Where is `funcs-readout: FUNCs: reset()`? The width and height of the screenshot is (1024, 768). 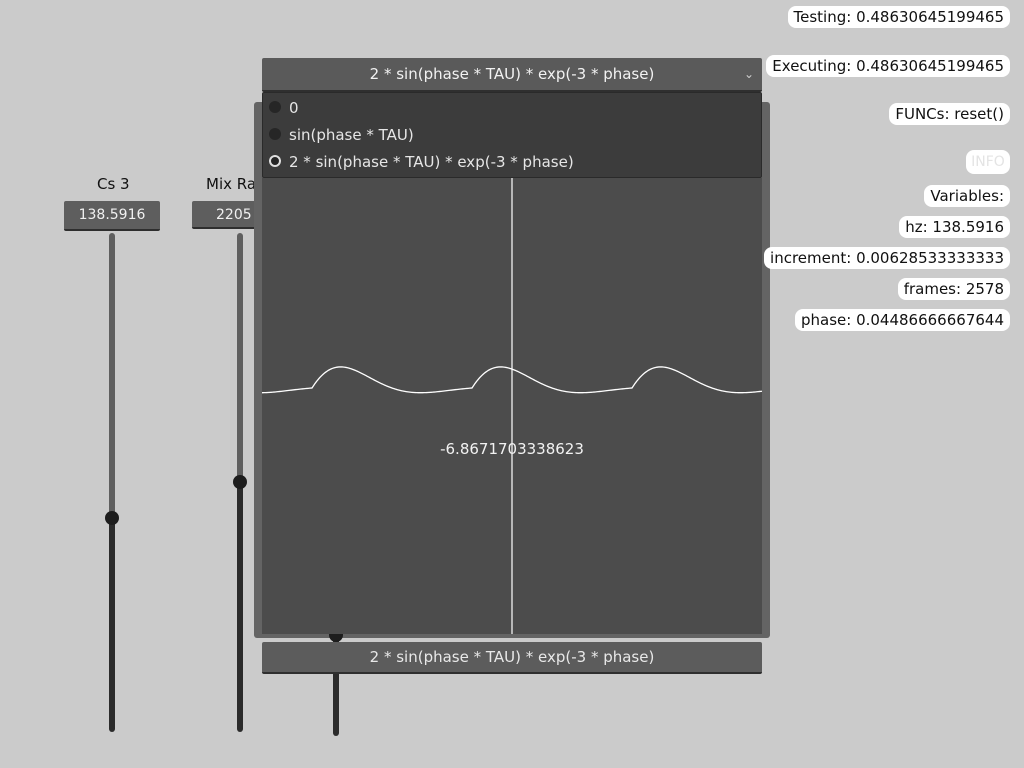
funcs-readout: FUNCs: reset() is located at coordinates (949, 114).